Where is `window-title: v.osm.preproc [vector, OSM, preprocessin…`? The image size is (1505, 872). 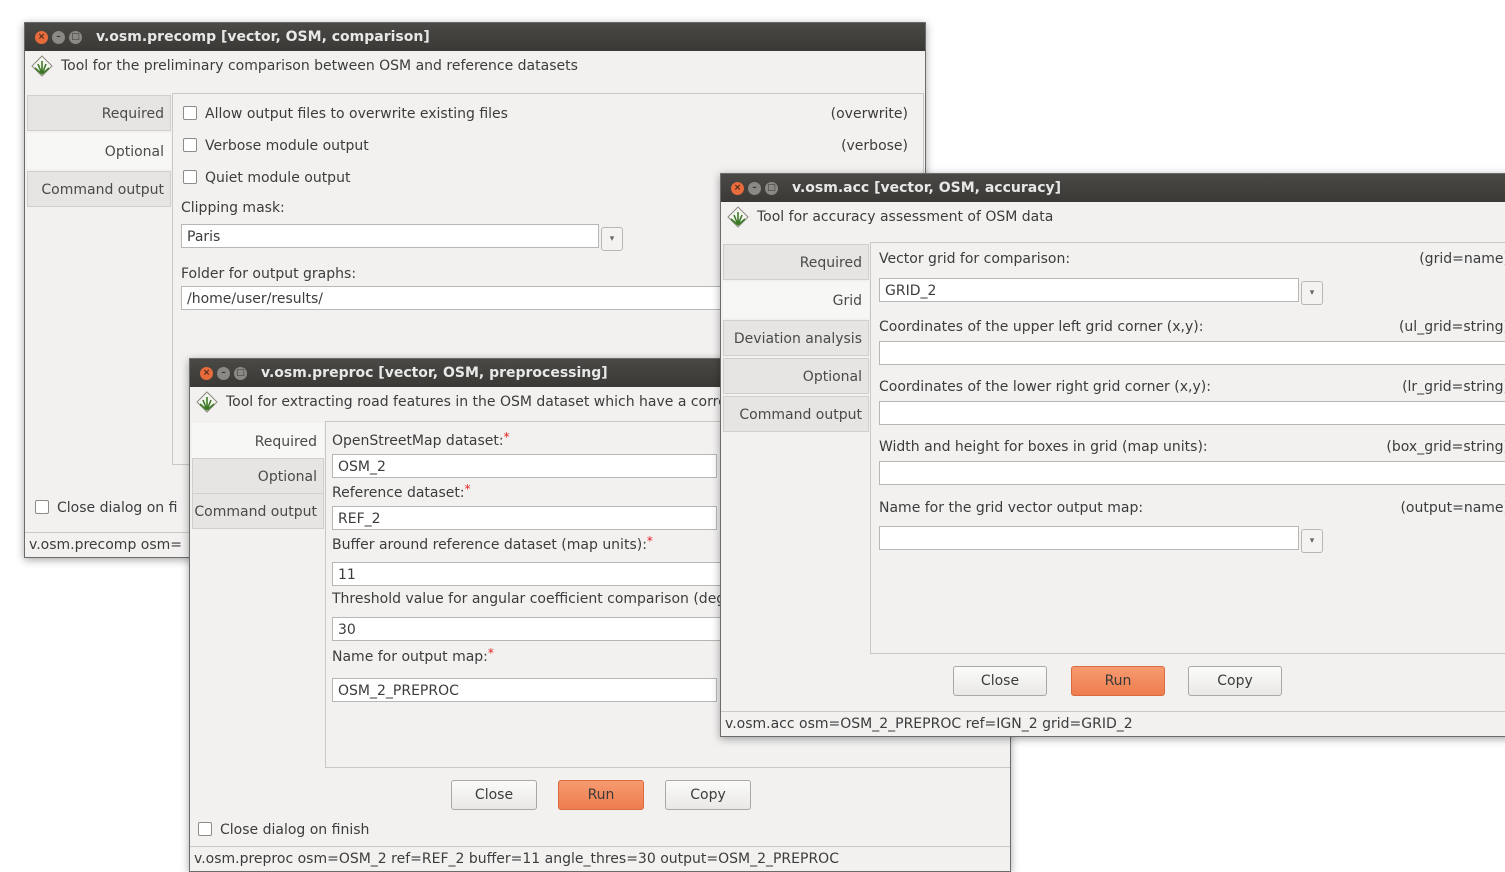
window-title: v.osm.preproc [vector, OSM, preprocessin… is located at coordinates (434, 373).